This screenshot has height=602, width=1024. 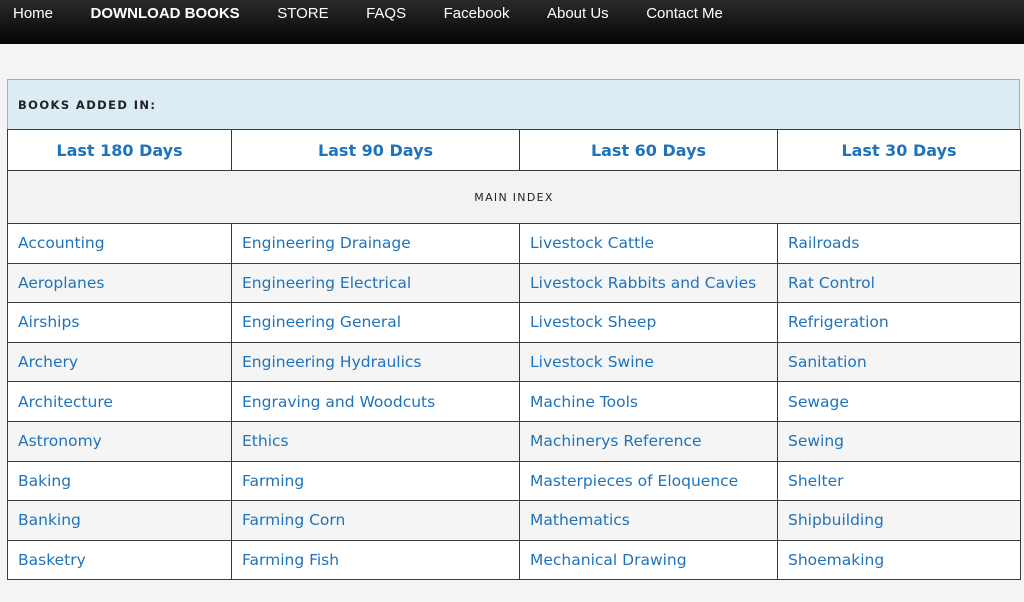 I want to click on table-cell: Rat Control, so click(x=899, y=283).